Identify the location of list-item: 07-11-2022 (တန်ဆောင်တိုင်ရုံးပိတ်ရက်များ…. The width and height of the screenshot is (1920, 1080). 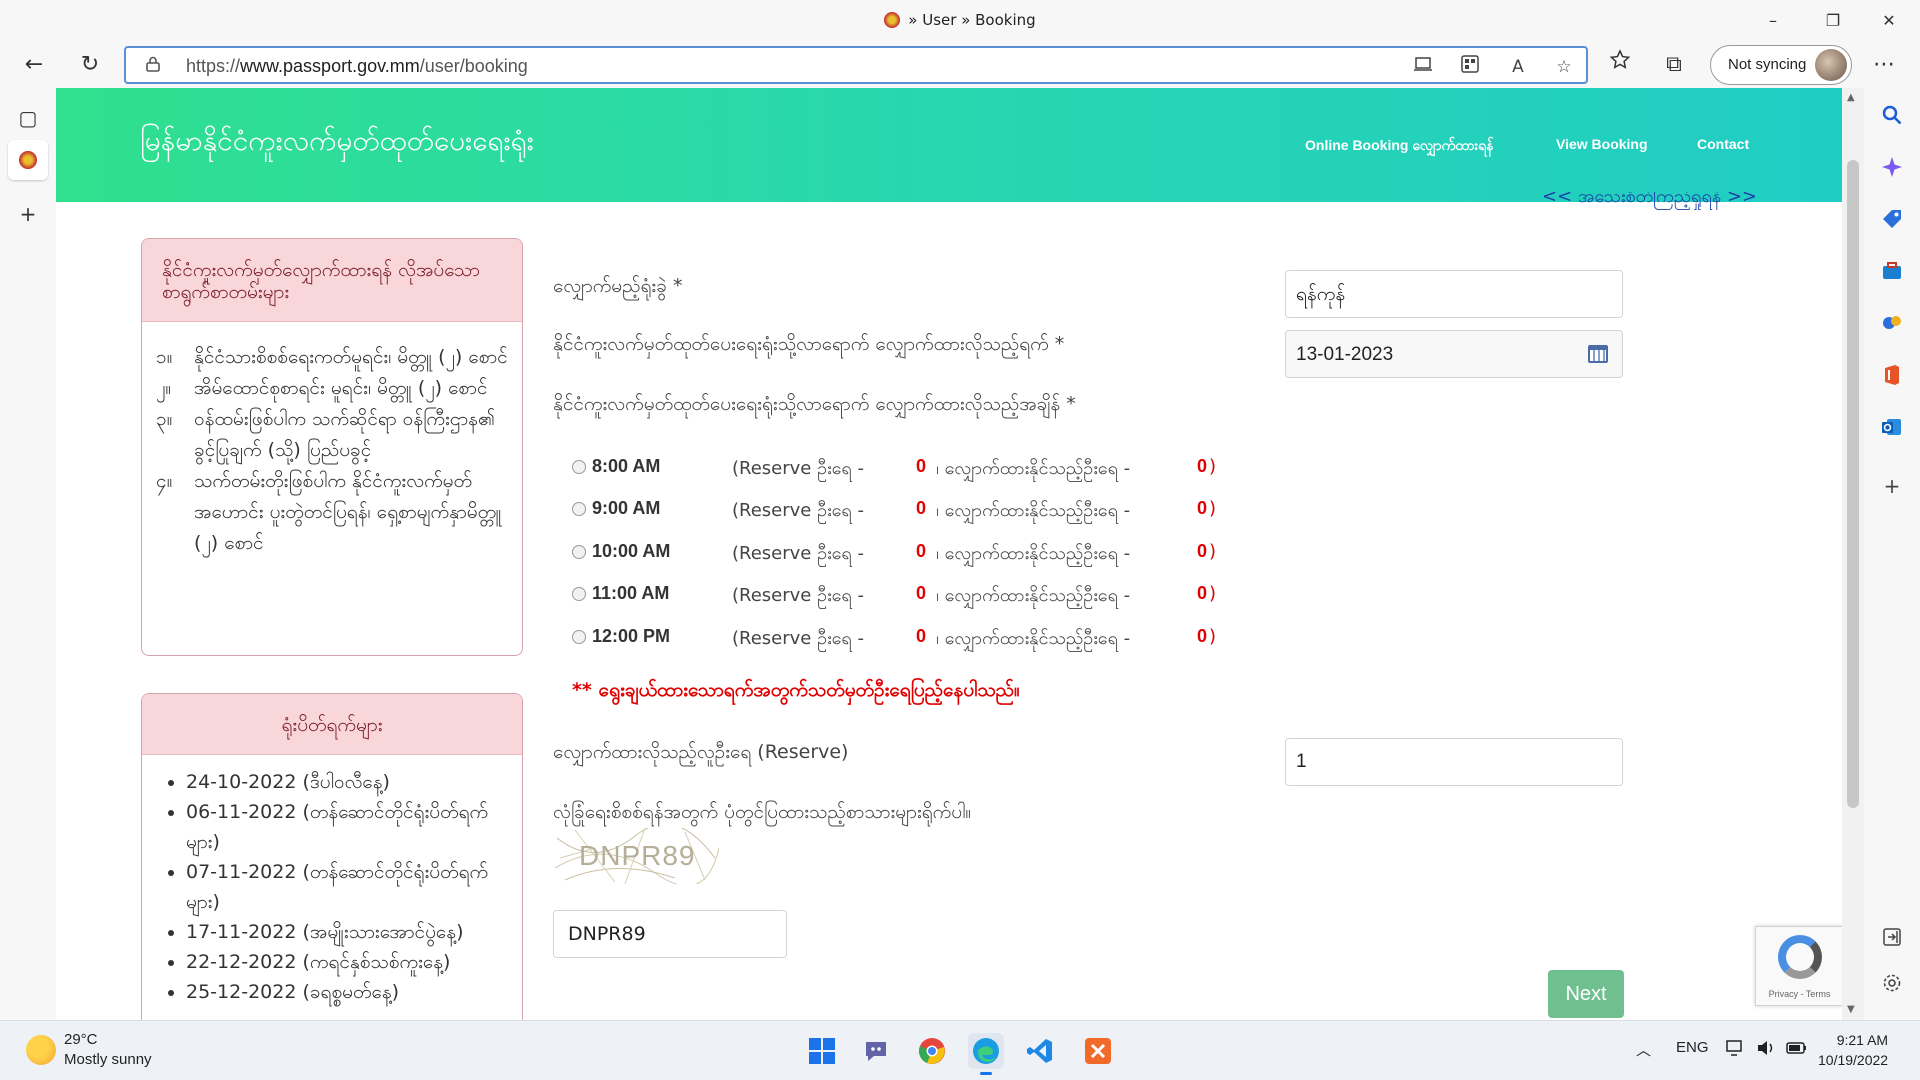
(349, 887).